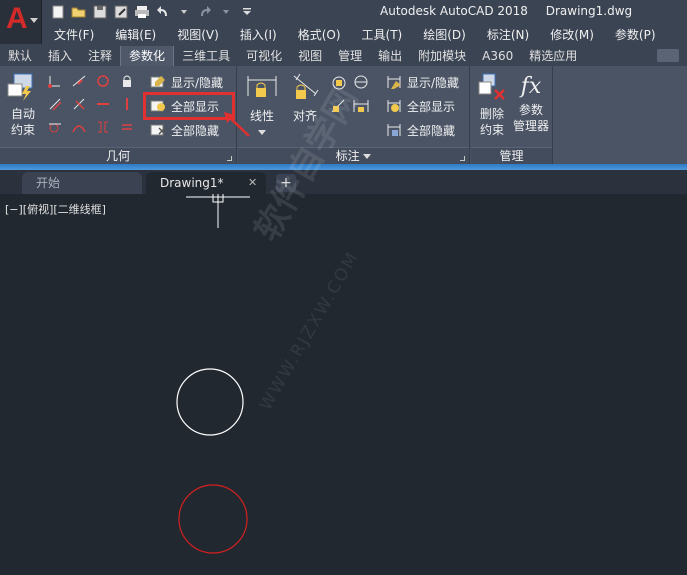 Image resolution: width=687 pixels, height=575 pixels. Describe the element at coordinates (264, 56) in the screenshot. I see `tab-visualize: 可视化` at that location.